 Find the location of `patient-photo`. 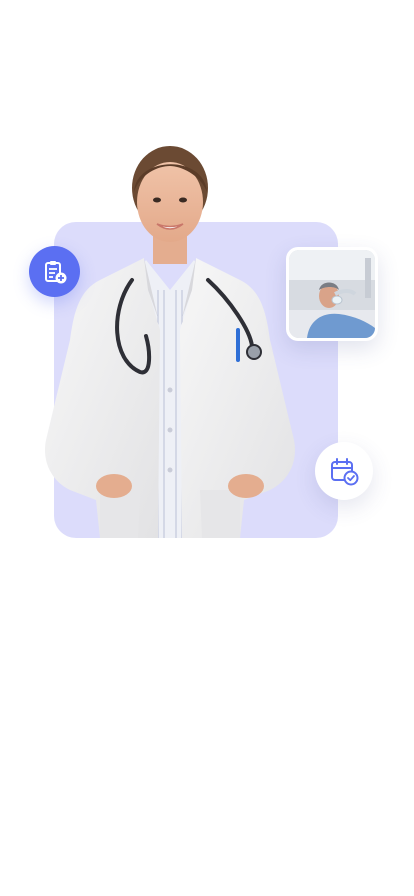

patient-photo is located at coordinates (332, 294).